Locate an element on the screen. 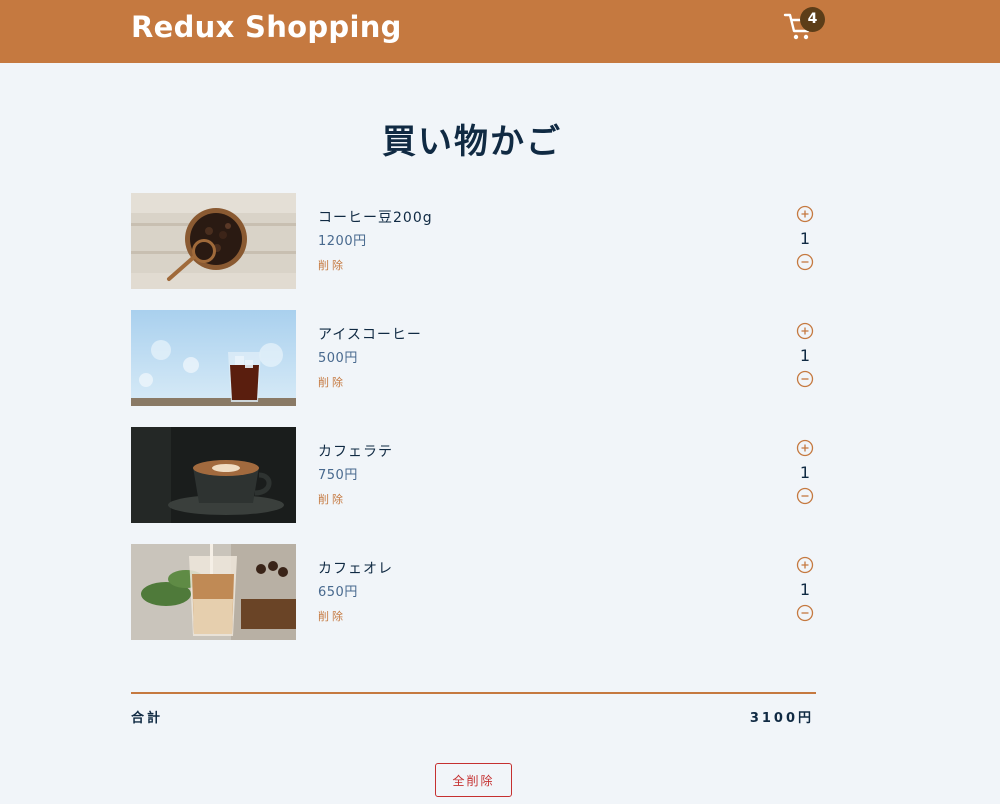 This screenshot has width=1000, height=804. cart-item: アイスコーヒー 500円 削除 1 is located at coordinates (473, 358).